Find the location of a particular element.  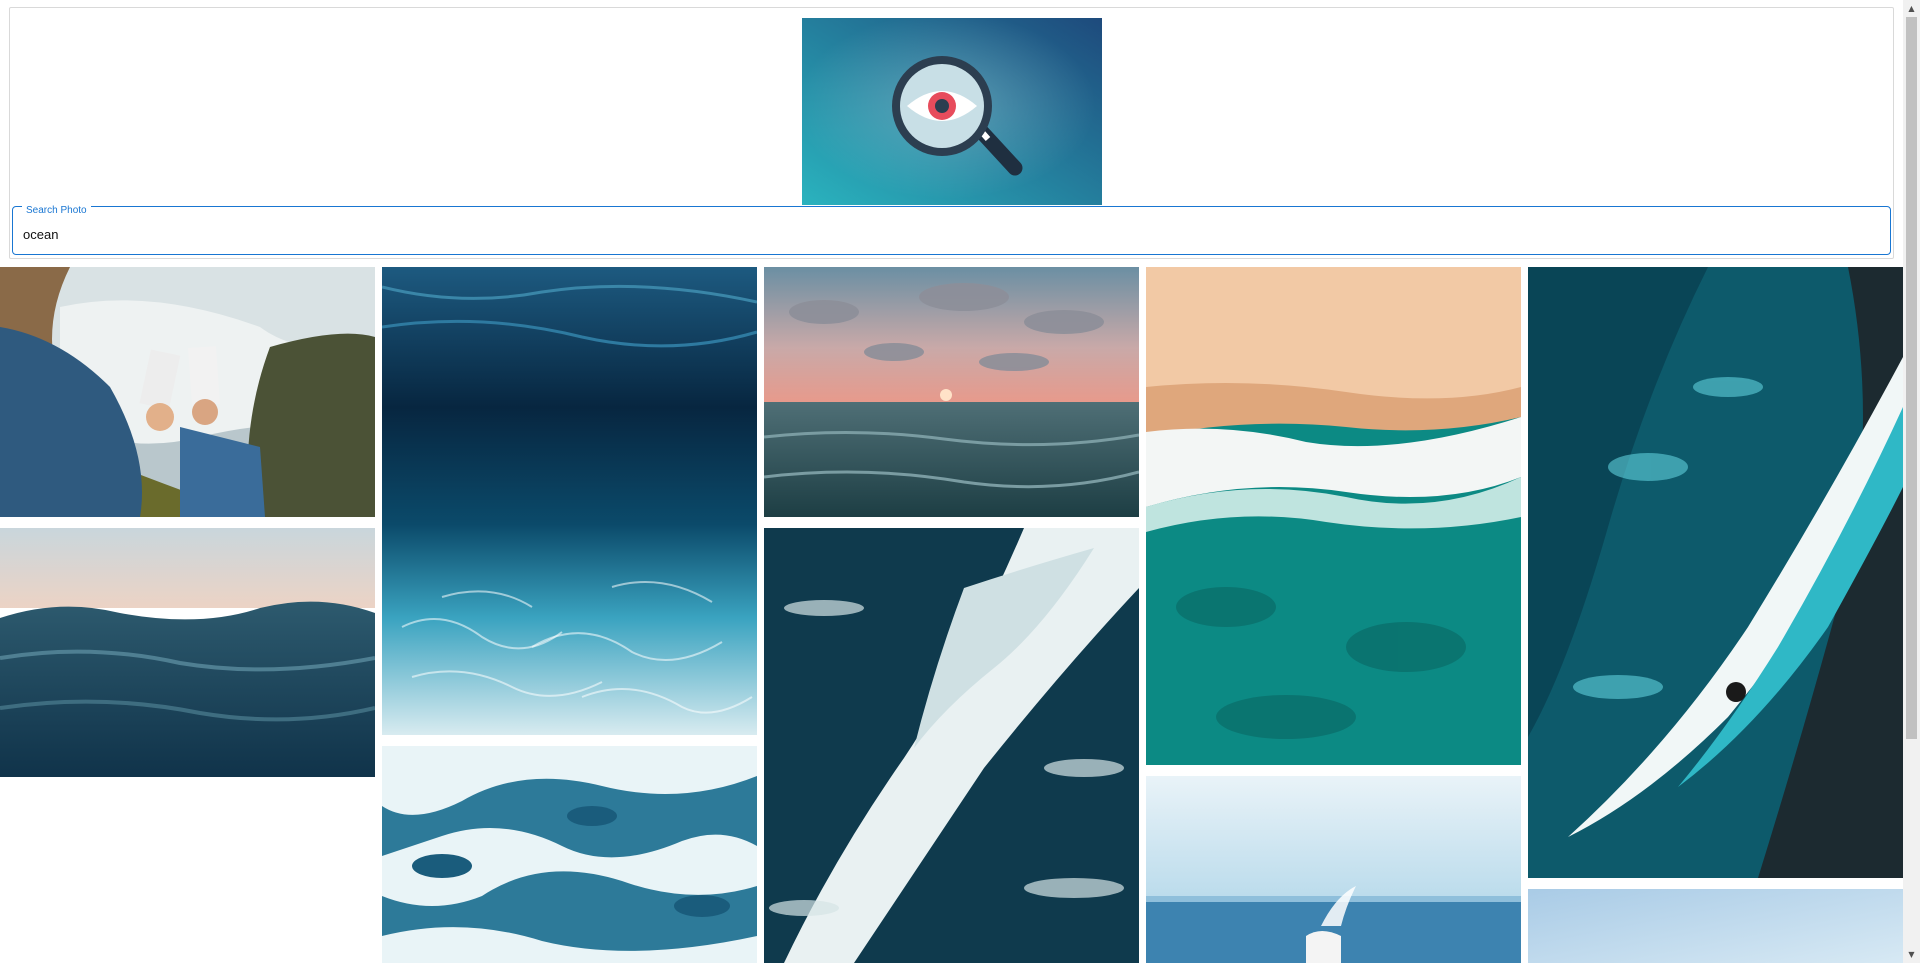

photo-beach-aerial is located at coordinates (1333, 516).